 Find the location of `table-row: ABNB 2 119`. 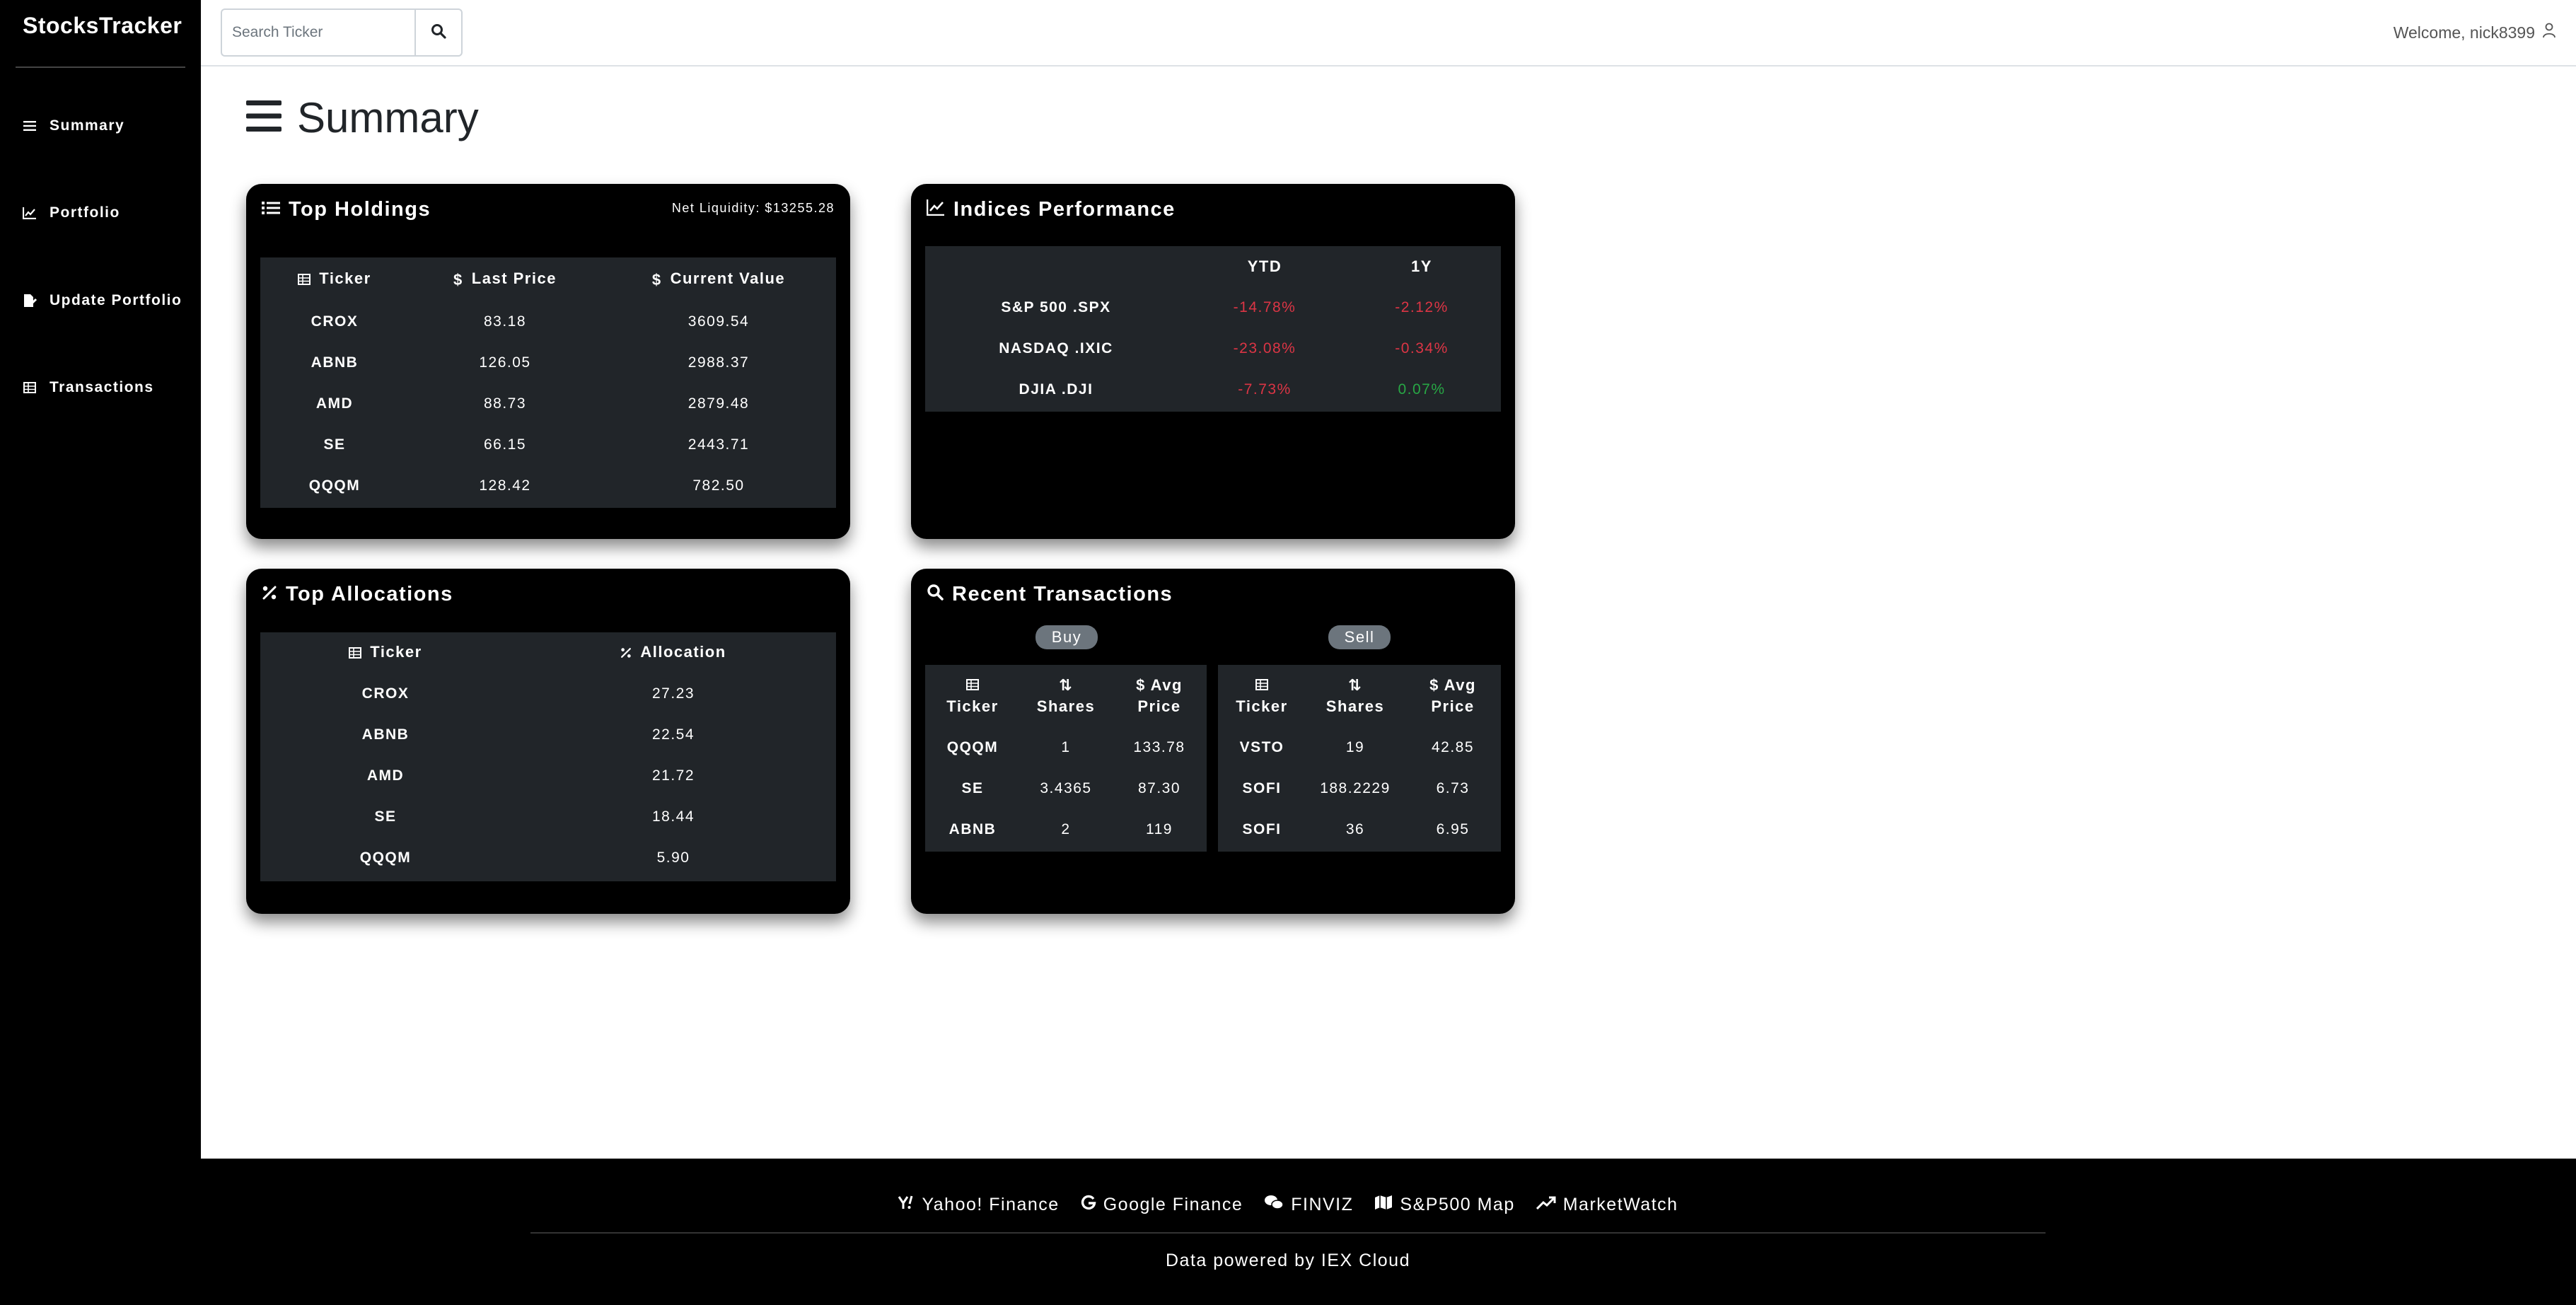

table-row: ABNB 2 119 is located at coordinates (1066, 829).